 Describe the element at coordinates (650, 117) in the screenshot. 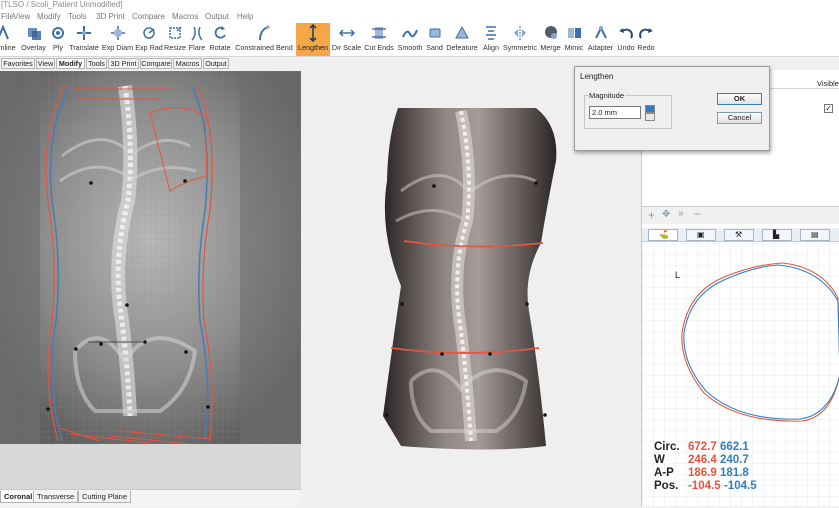

I see `spin-down-icon` at that location.